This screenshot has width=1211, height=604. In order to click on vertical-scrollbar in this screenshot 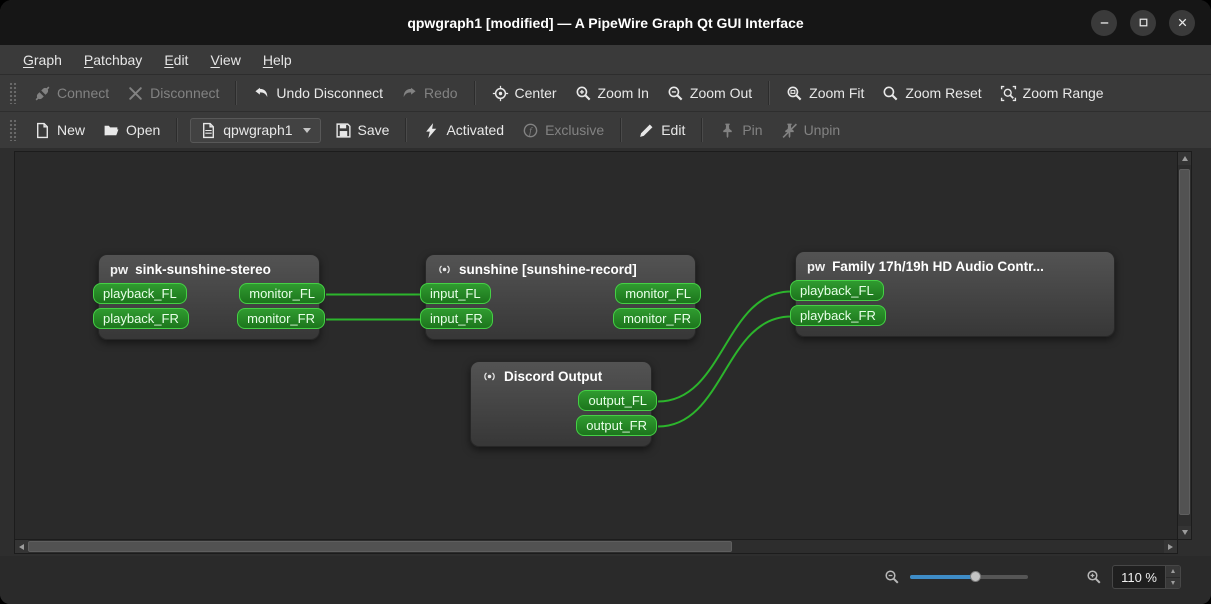, I will do `click(1185, 345)`.